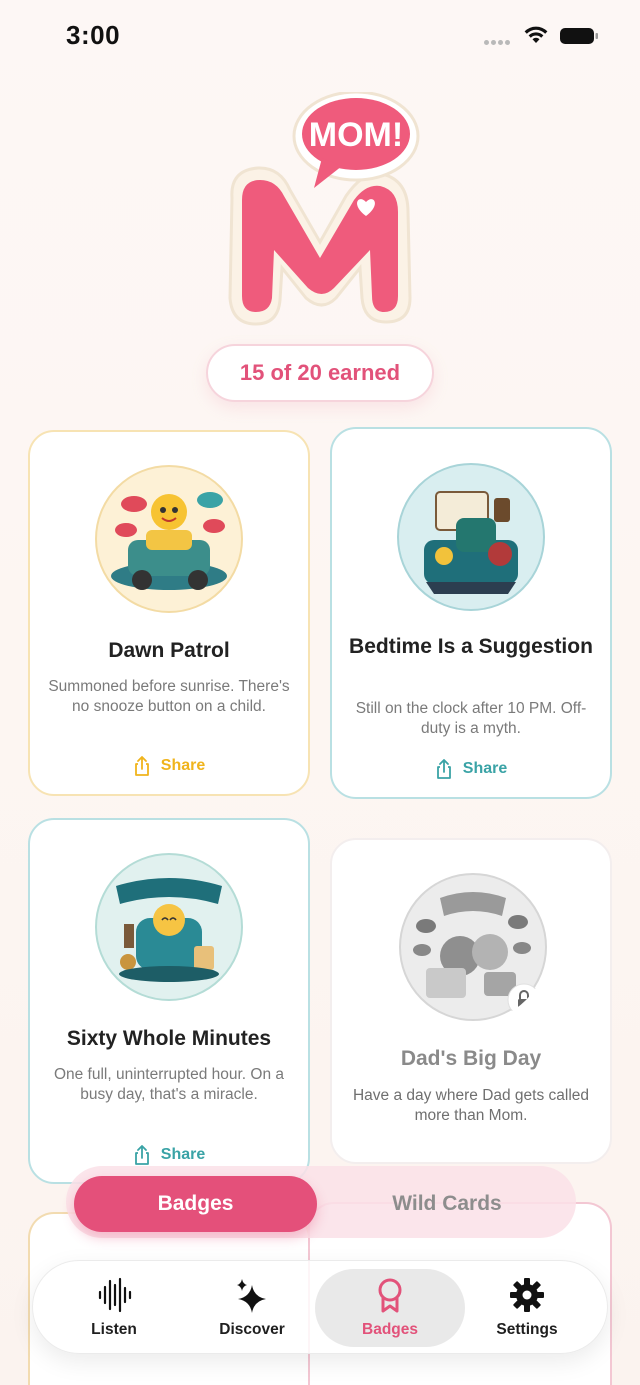 This screenshot has height=1385, width=640. What do you see at coordinates (324, 209) in the screenshot?
I see `mom-logo: MOM!` at bounding box center [324, 209].